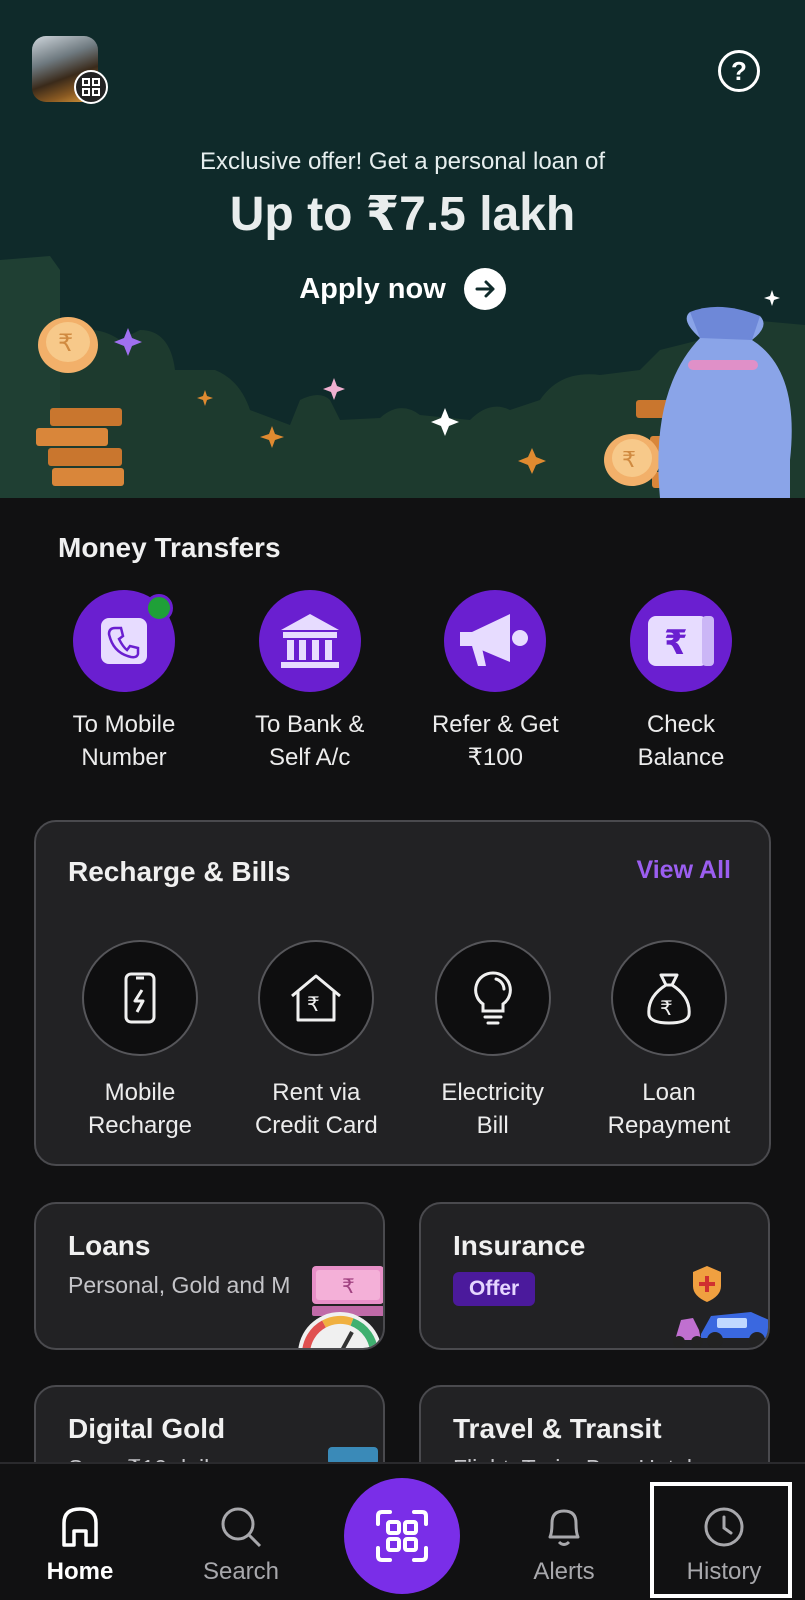 The width and height of the screenshot is (805, 1600). Describe the element at coordinates (720, 1307) in the screenshot. I see `insurance-vehicles-illustration` at that location.